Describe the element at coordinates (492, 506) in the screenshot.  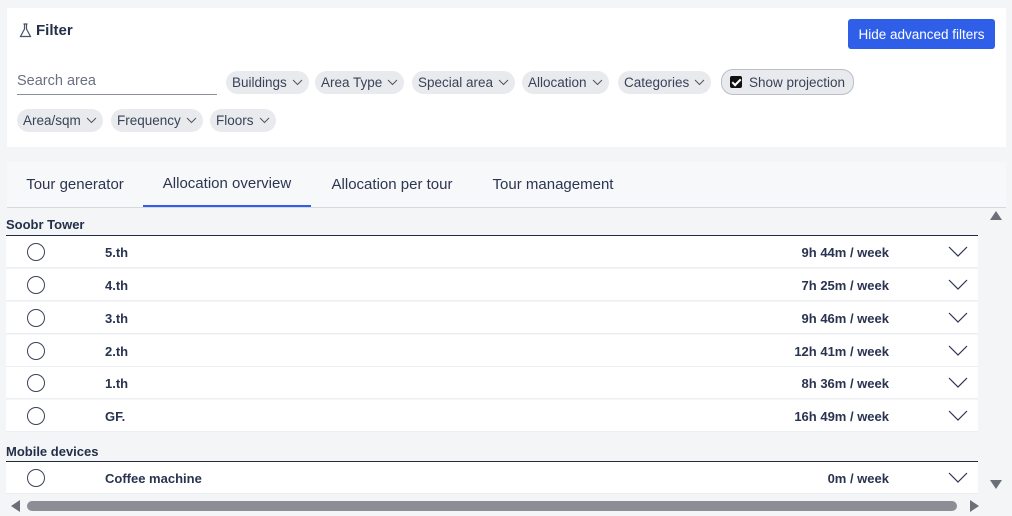
I see `horizontal-scrollbar-thumb` at that location.